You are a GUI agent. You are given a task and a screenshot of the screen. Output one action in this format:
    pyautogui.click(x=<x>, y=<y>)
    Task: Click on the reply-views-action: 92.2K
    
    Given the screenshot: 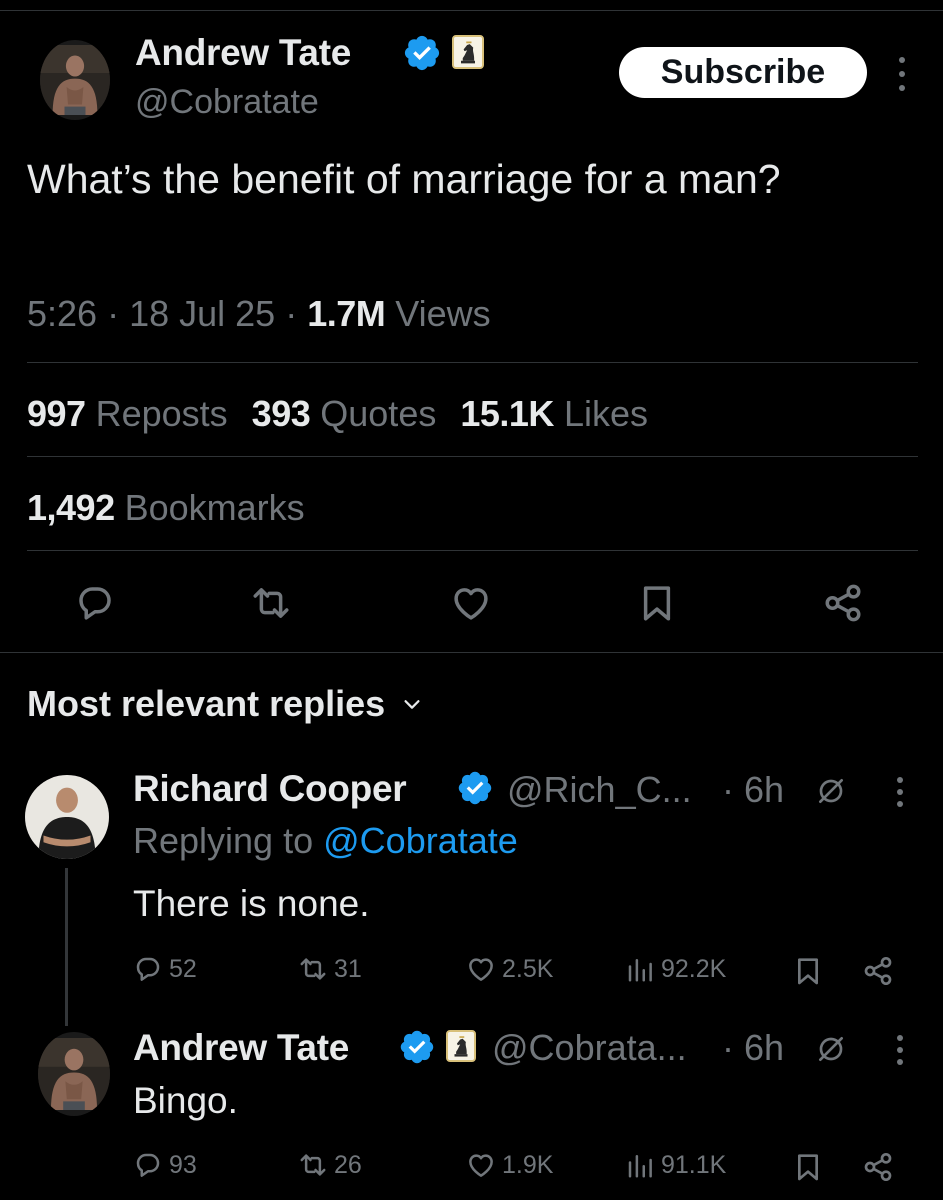 What is the action you would take?
    pyautogui.click(x=675, y=969)
    